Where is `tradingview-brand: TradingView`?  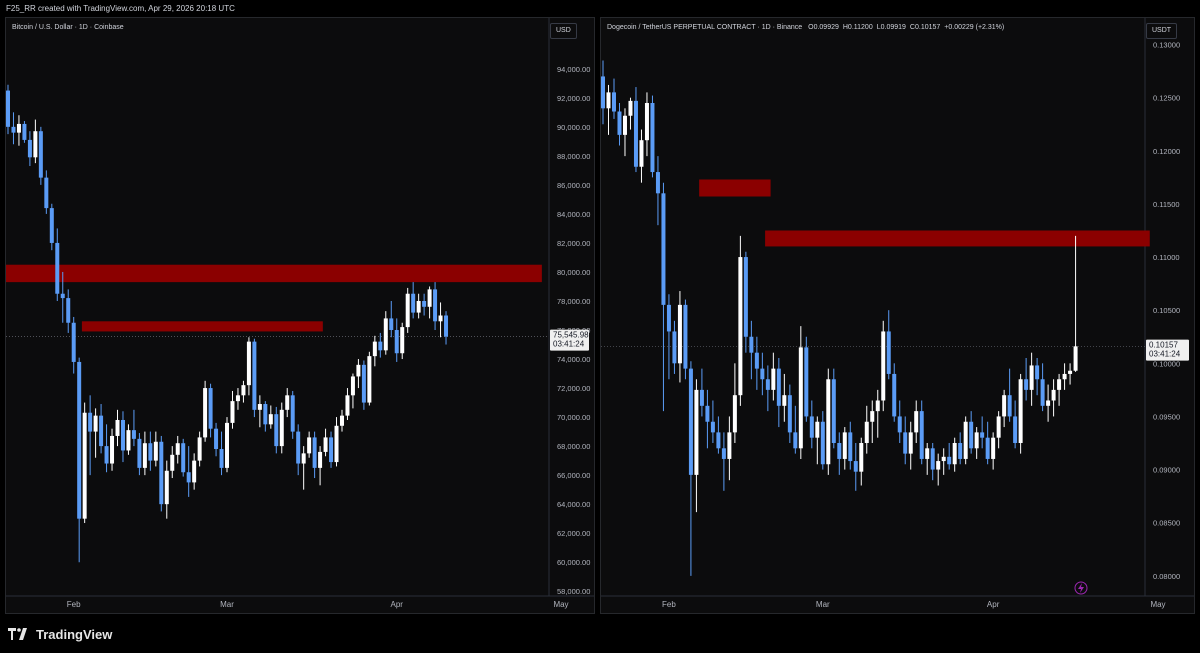 tradingview-brand: TradingView is located at coordinates (74, 634).